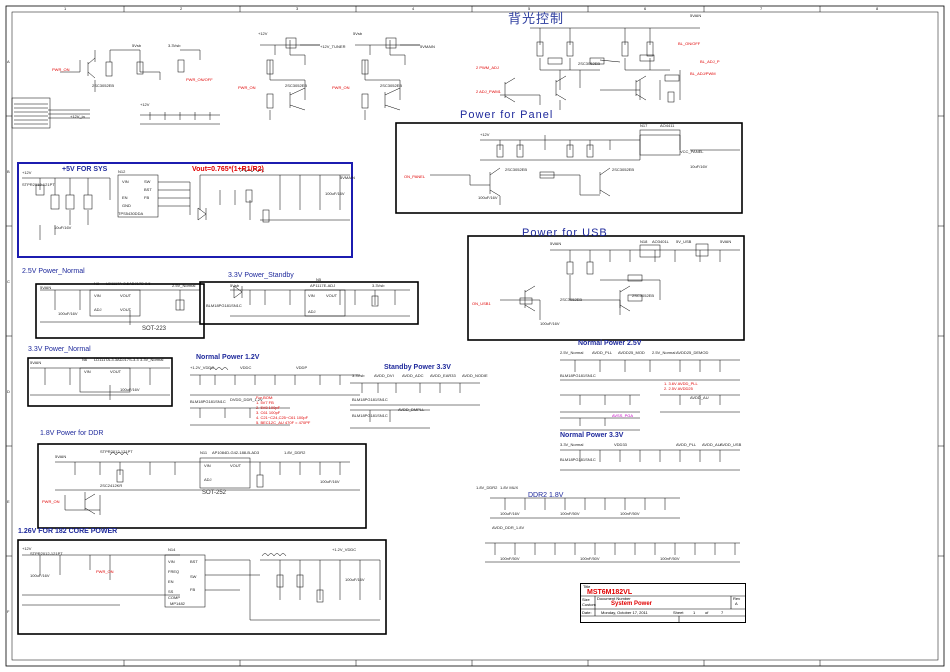 The height and width of the screenshot is (672, 950). What do you see at coordinates (707, 612) in the screenshot?
I see `of-label: of` at bounding box center [707, 612].